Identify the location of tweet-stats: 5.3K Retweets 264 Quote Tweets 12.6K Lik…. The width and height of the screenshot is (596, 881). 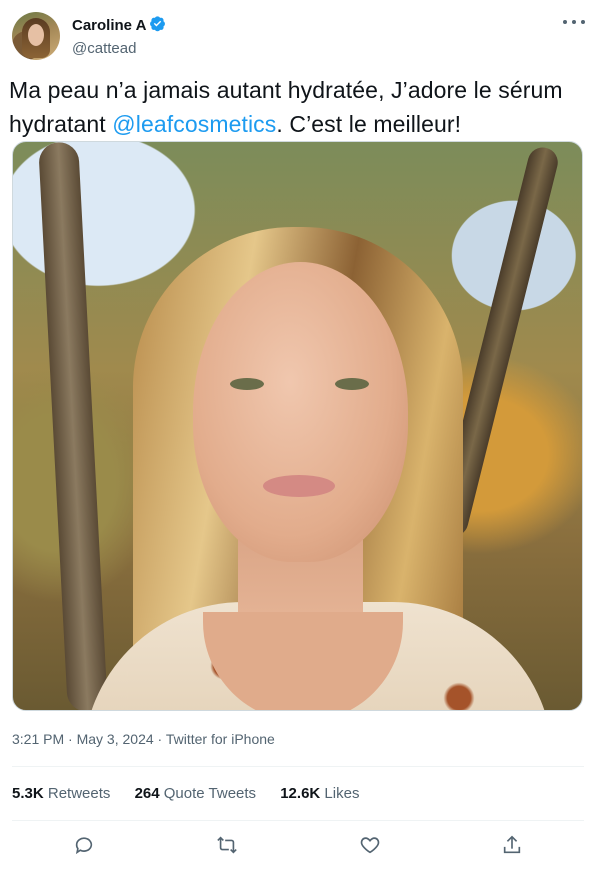
(195, 793).